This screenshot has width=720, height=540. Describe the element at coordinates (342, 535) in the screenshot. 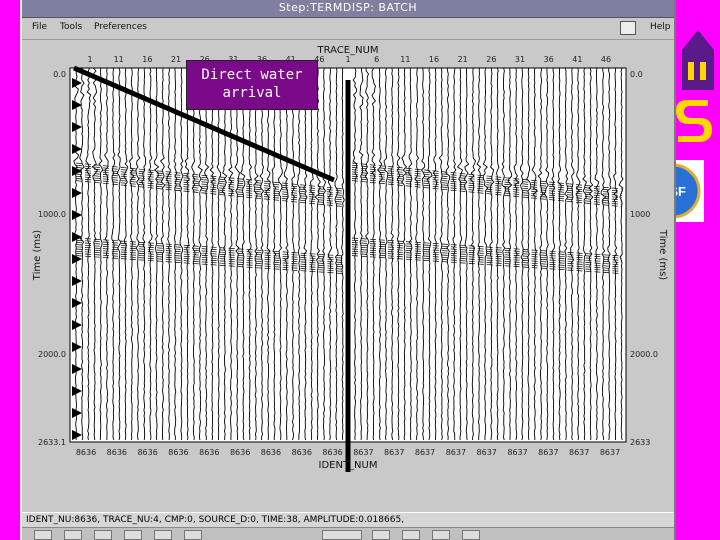

I see `tool-field` at that location.